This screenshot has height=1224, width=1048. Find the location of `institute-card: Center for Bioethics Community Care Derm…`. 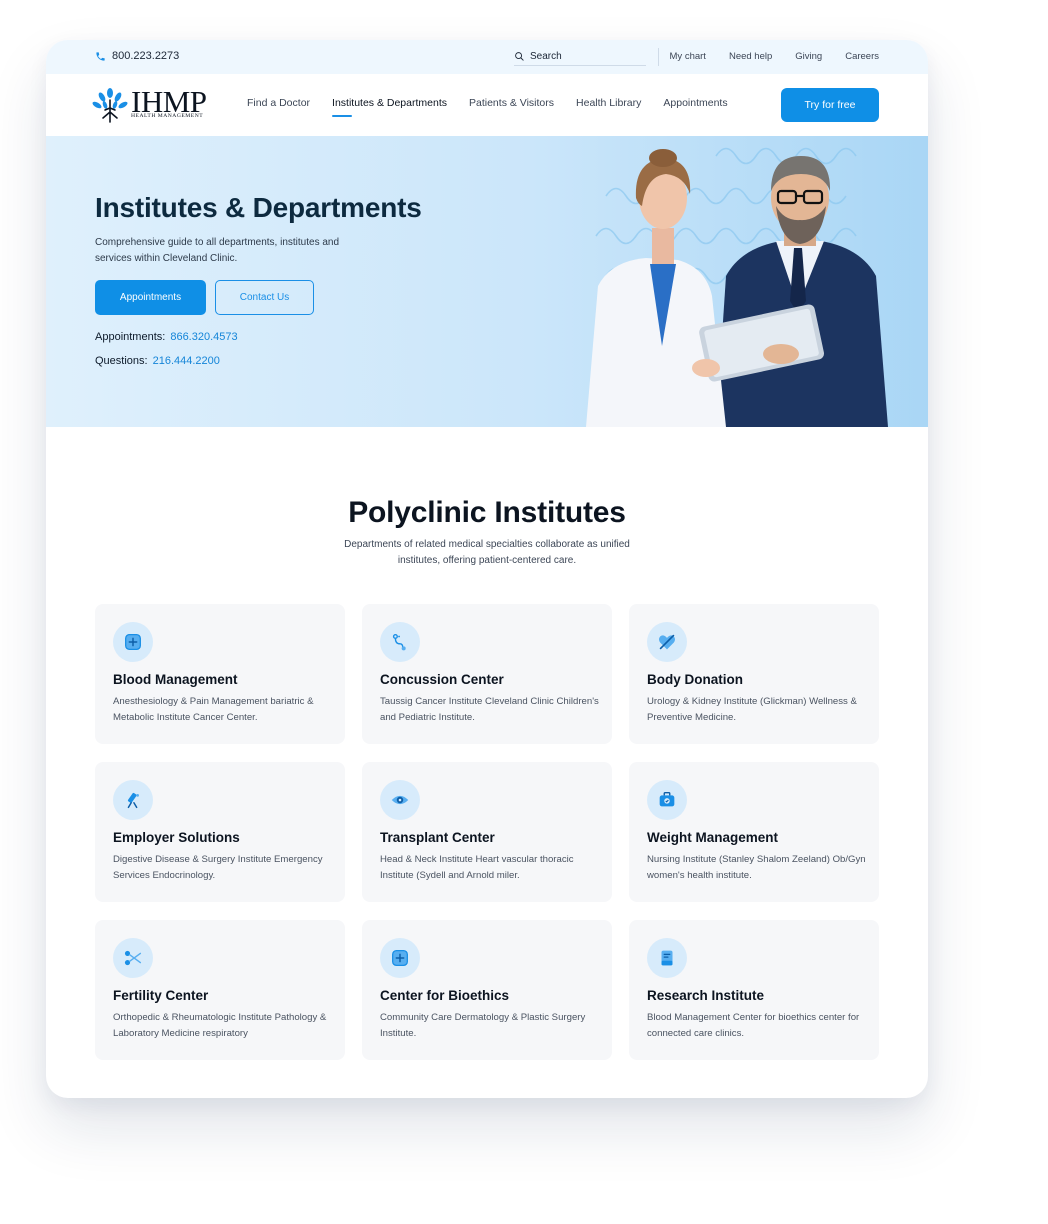

institute-card: Center for Bioethics Community Care Derm… is located at coordinates (487, 990).